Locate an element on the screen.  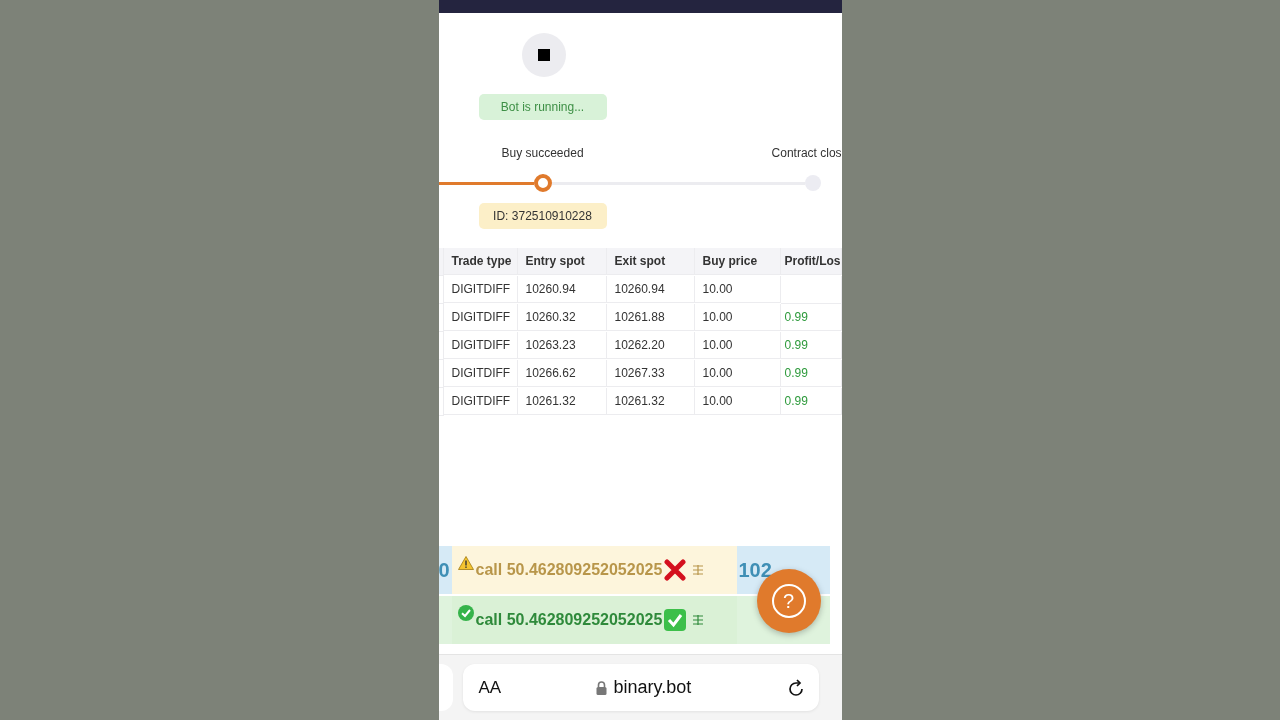
column-header: Entry spot is located at coordinates (562, 261).